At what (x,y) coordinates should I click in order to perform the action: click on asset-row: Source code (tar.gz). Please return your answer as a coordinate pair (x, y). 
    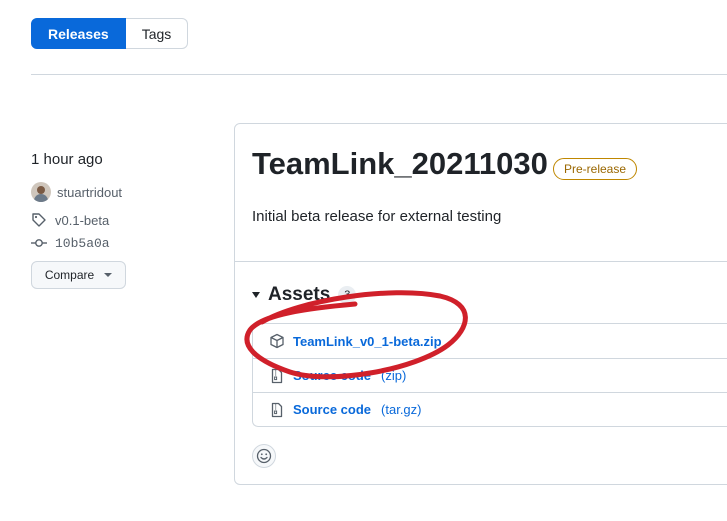
    Looking at the image, I should click on (490, 409).